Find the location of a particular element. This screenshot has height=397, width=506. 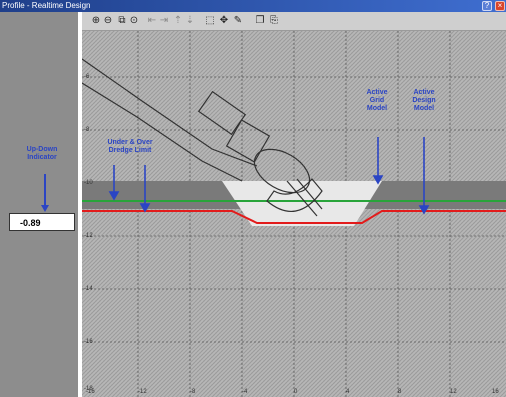

select-icon: ⬚ is located at coordinates (210, 21).